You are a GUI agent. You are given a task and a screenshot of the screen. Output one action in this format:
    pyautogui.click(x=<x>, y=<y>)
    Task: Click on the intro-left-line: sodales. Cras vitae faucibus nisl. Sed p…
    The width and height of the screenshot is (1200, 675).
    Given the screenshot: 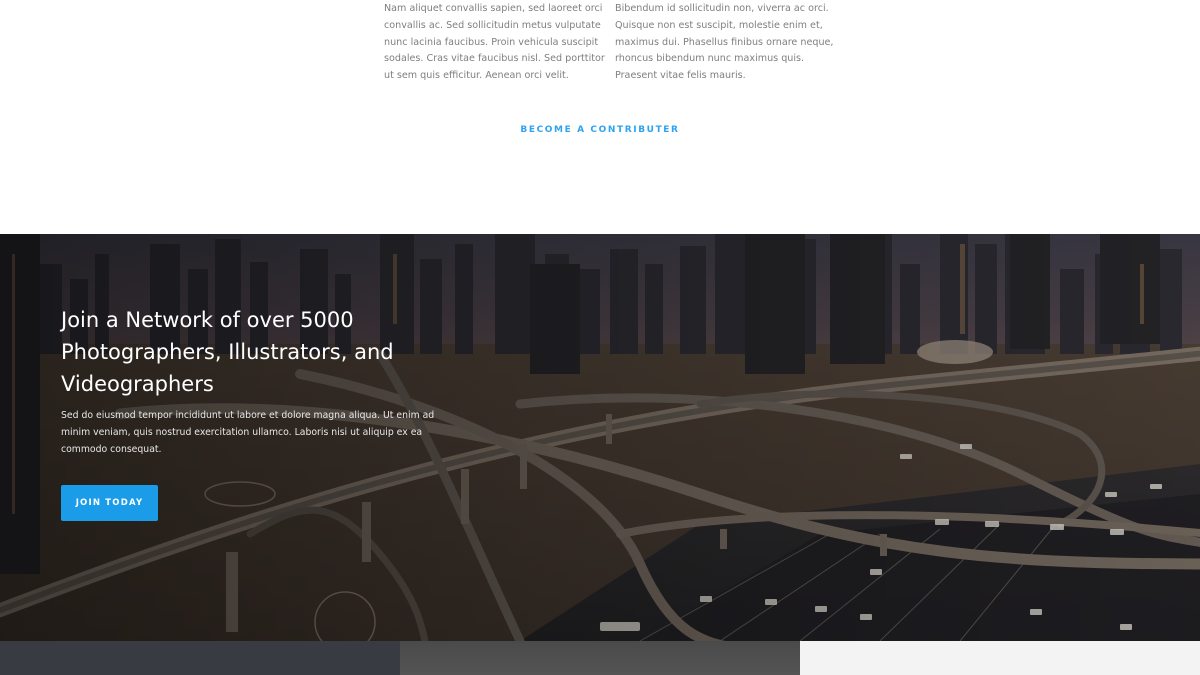 What is the action you would take?
    pyautogui.click(x=494, y=59)
    